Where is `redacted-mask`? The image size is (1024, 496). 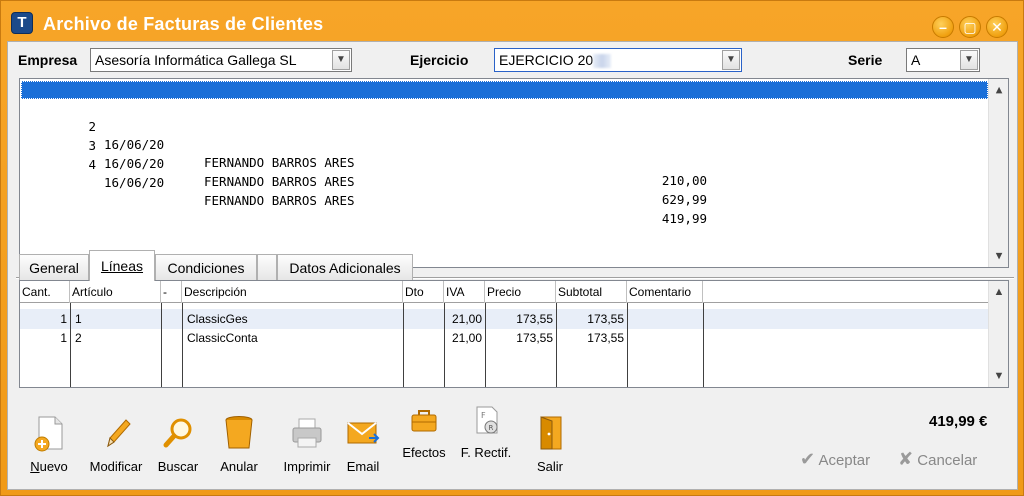
redacted-mask is located at coordinates (602, 61).